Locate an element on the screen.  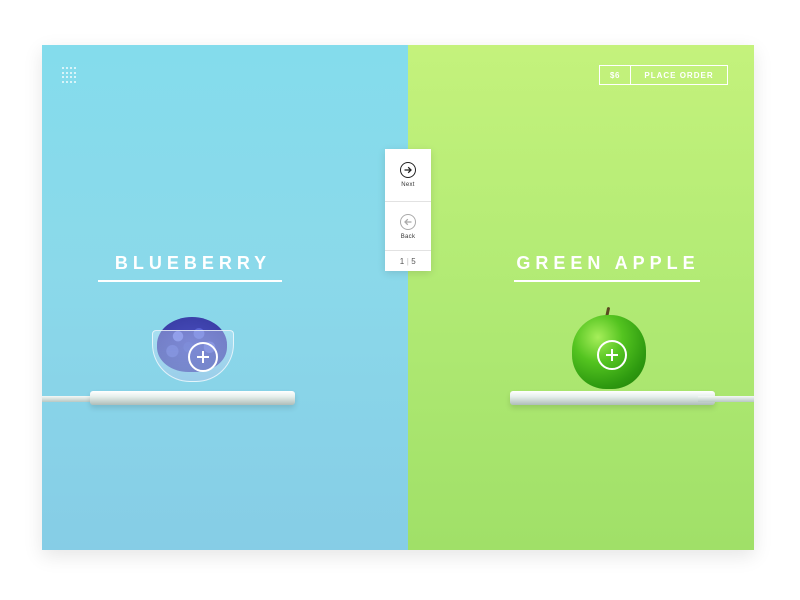
blueberry-title-underline is located at coordinates (190, 281).